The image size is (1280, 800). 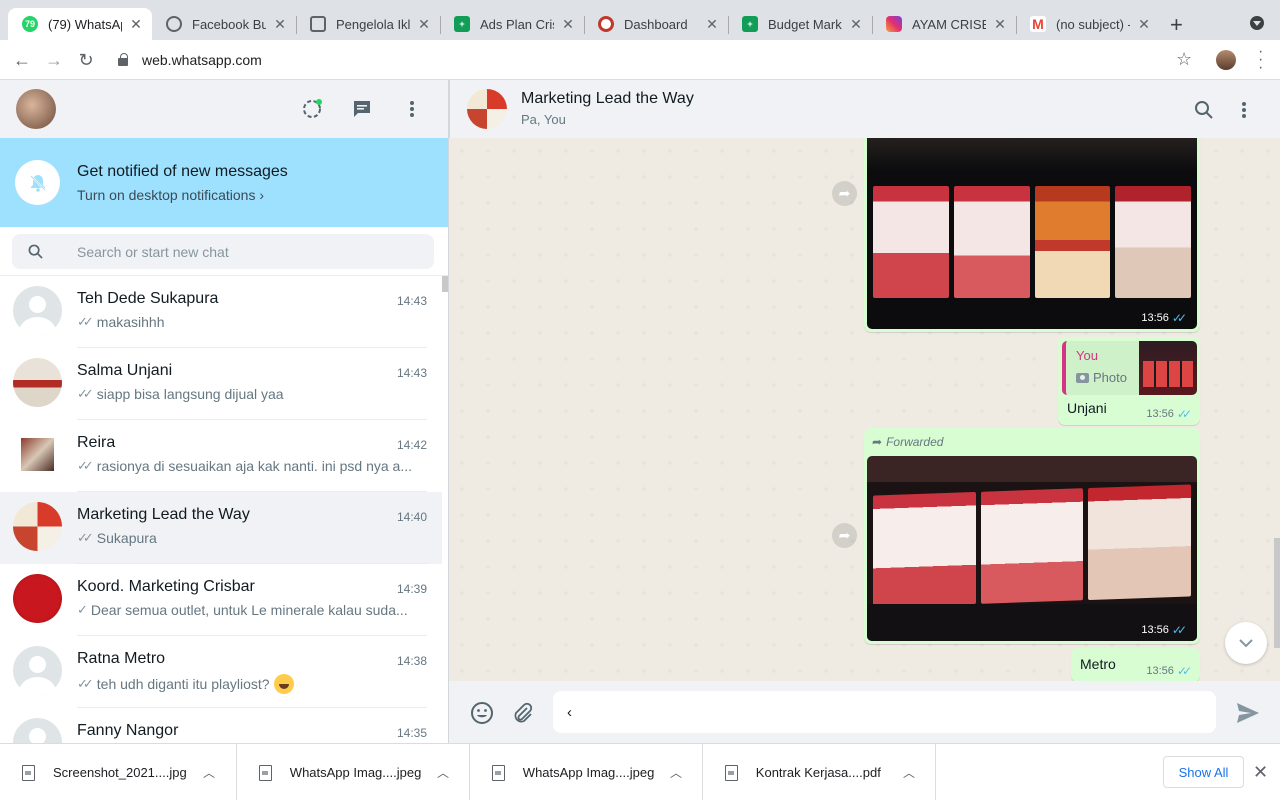 I want to click on my-avatar, so click(x=36, y=109).